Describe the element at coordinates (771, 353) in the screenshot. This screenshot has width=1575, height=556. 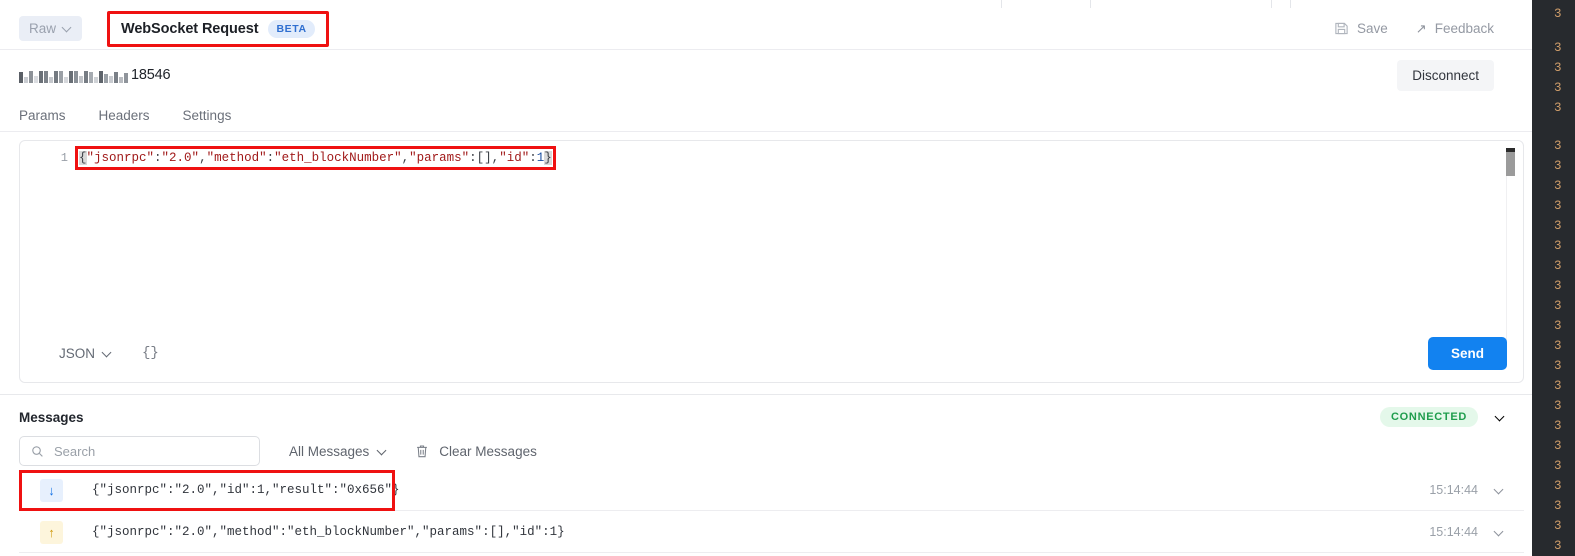
I see `editor-footer: JSON {} Send` at that location.